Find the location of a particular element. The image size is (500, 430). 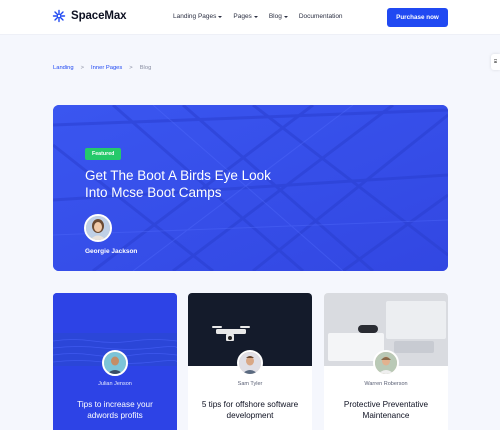

breadcrumb-current: Blog is located at coordinates (145, 68).